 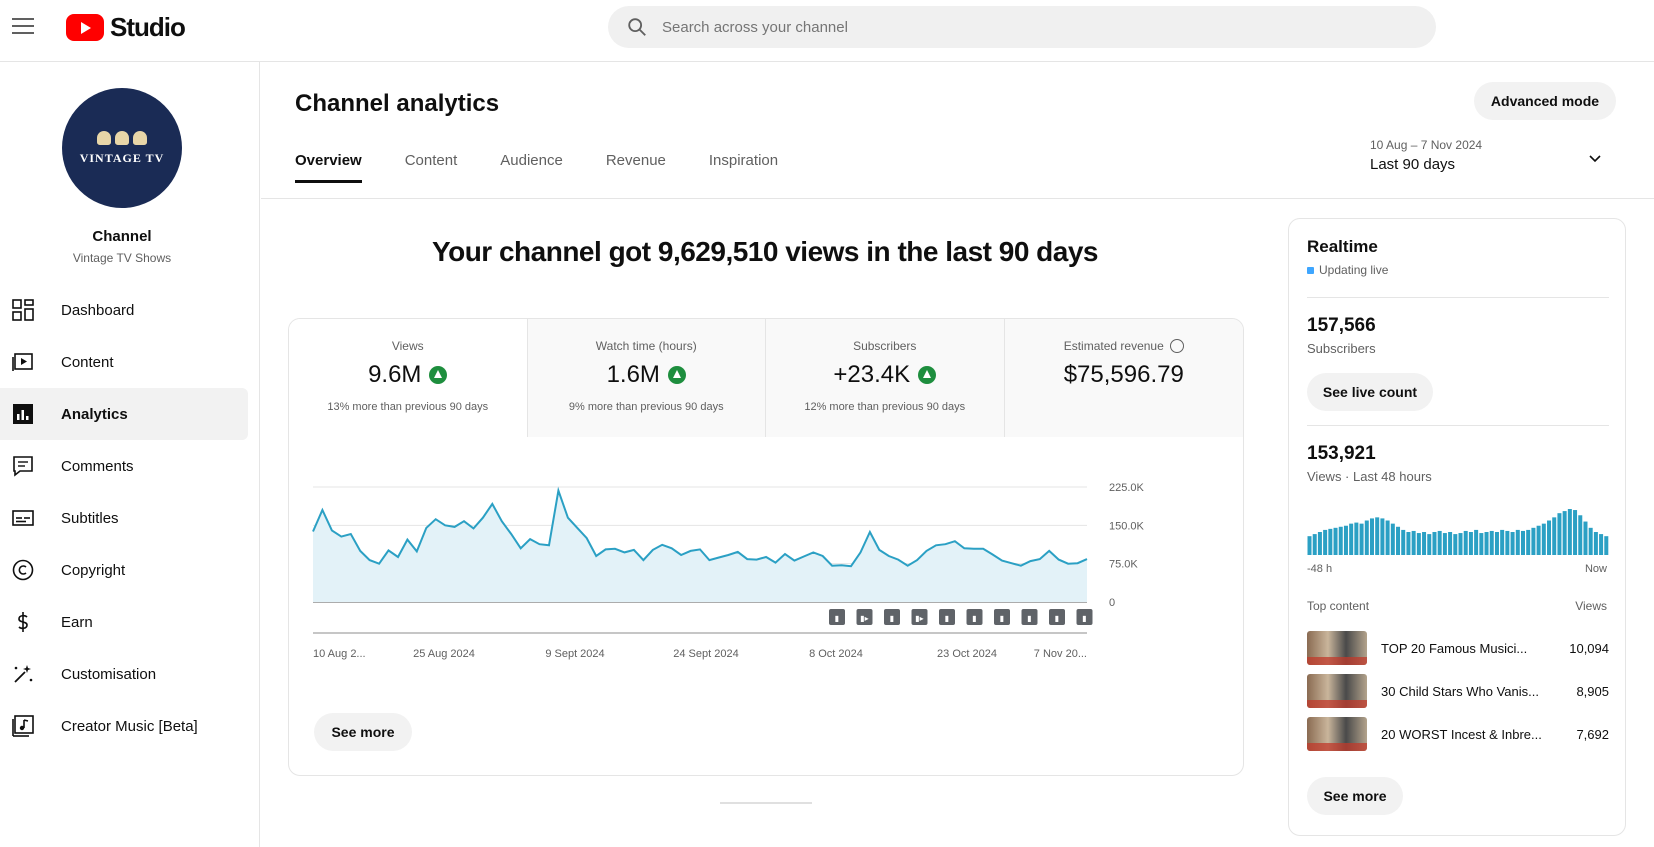 I want to click on tab-inspiration: Inspiration, so click(x=743, y=167).